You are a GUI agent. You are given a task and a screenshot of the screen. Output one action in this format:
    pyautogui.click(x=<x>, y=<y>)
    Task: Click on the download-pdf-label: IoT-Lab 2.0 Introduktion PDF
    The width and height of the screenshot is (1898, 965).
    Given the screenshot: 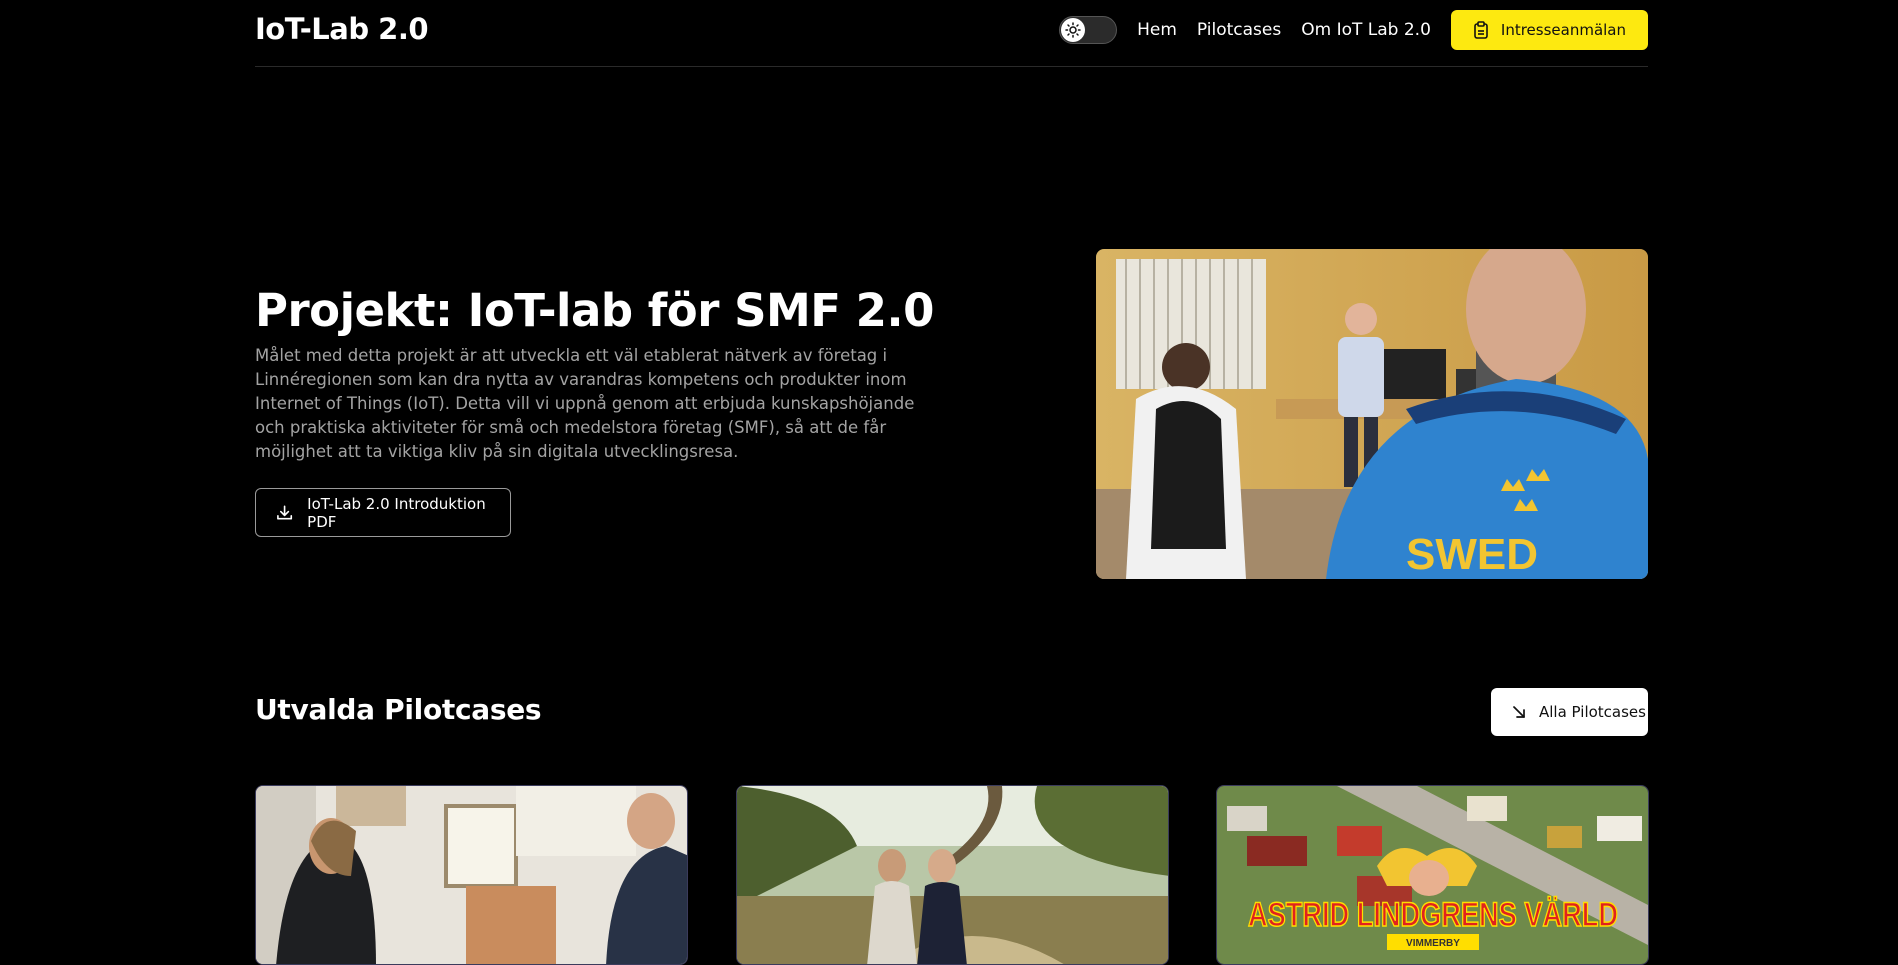 What is the action you would take?
    pyautogui.click(x=396, y=512)
    